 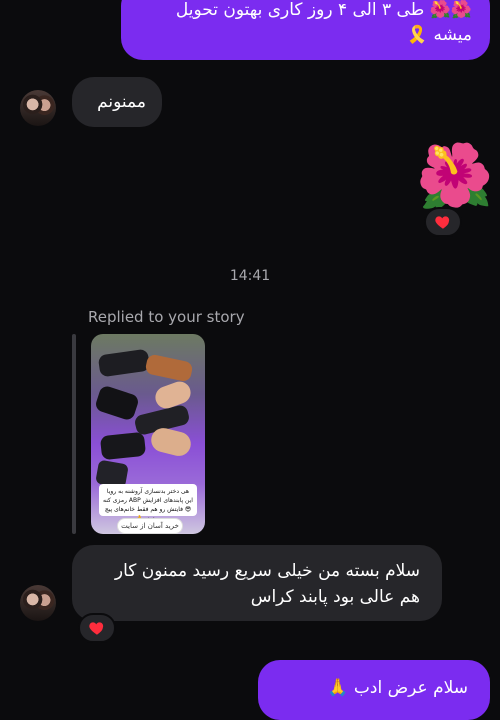 I want to click on outgoing-message-bubble: سلام عرض ادب 🙏, so click(x=374, y=690).